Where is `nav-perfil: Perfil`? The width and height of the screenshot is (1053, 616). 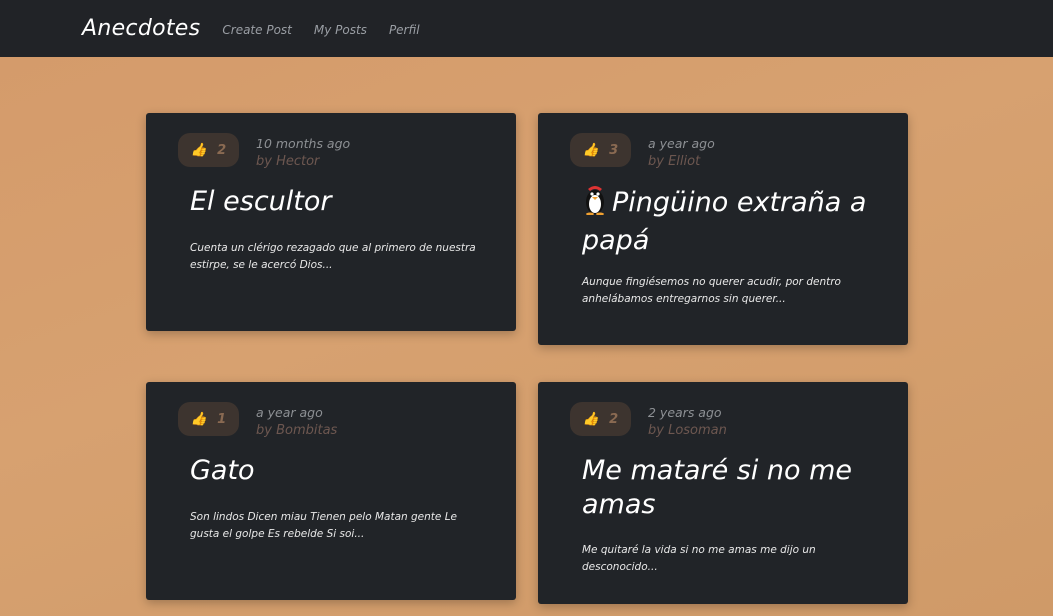
nav-perfil: Perfil is located at coordinates (404, 30).